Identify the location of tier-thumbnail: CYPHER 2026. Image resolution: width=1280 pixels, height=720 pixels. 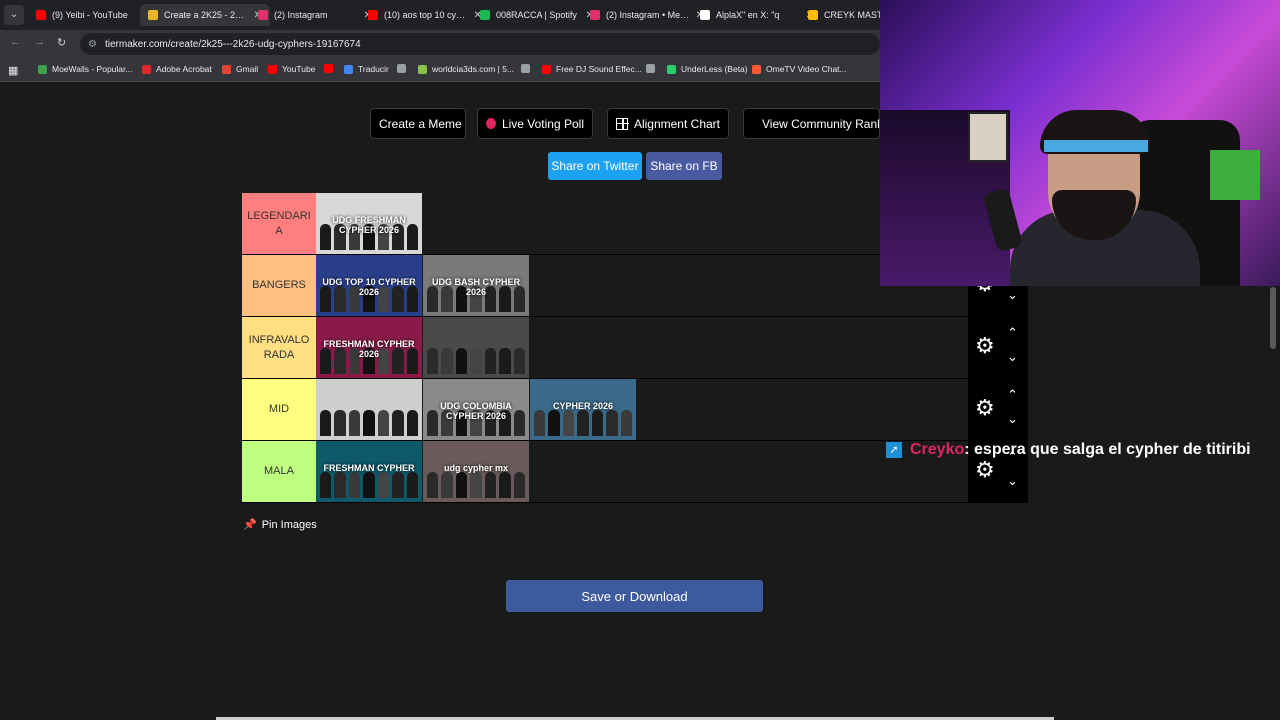
(583, 409).